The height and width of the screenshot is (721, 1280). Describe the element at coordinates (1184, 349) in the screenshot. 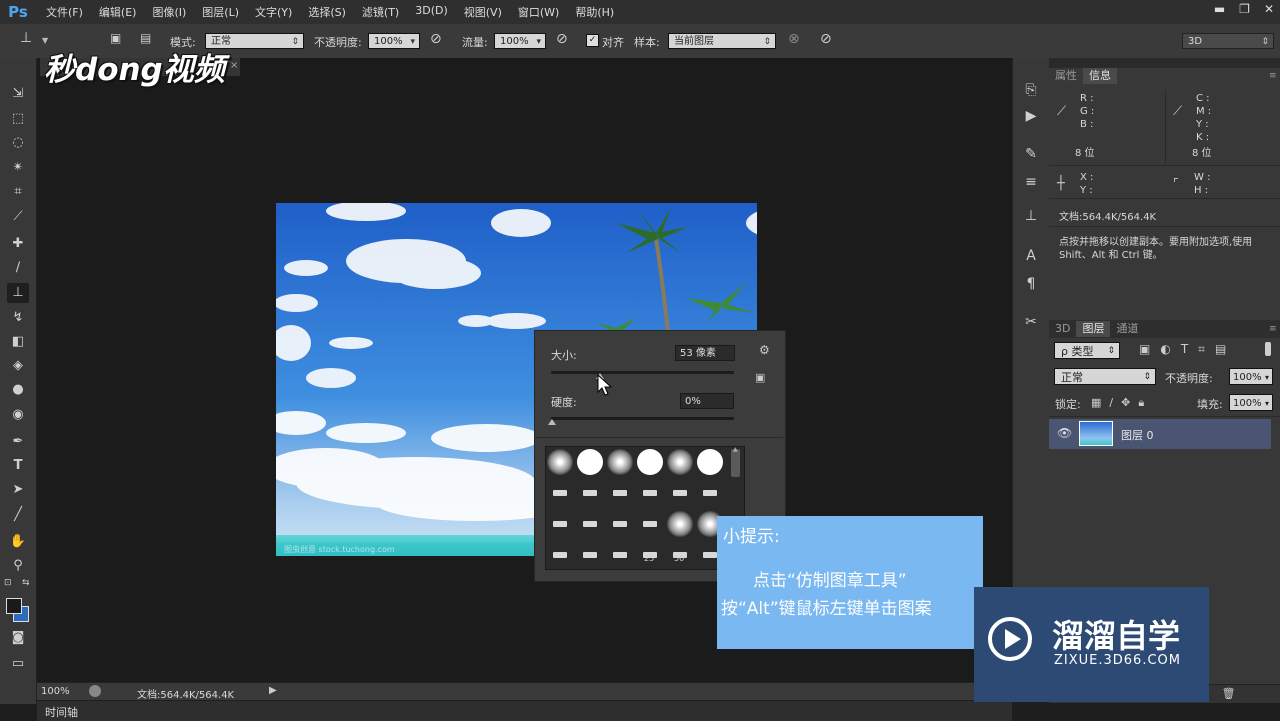

I see `filter-type-icon: T` at that location.